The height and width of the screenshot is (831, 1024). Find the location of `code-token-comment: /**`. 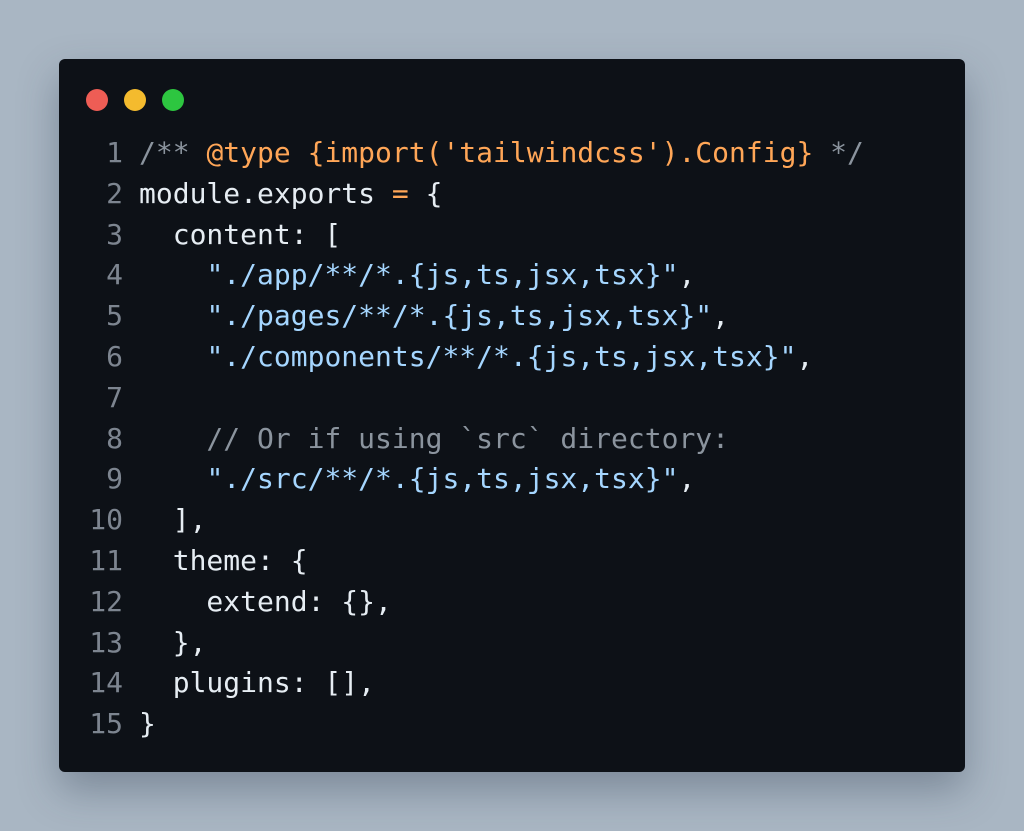

code-token-comment: /** is located at coordinates (173, 152).